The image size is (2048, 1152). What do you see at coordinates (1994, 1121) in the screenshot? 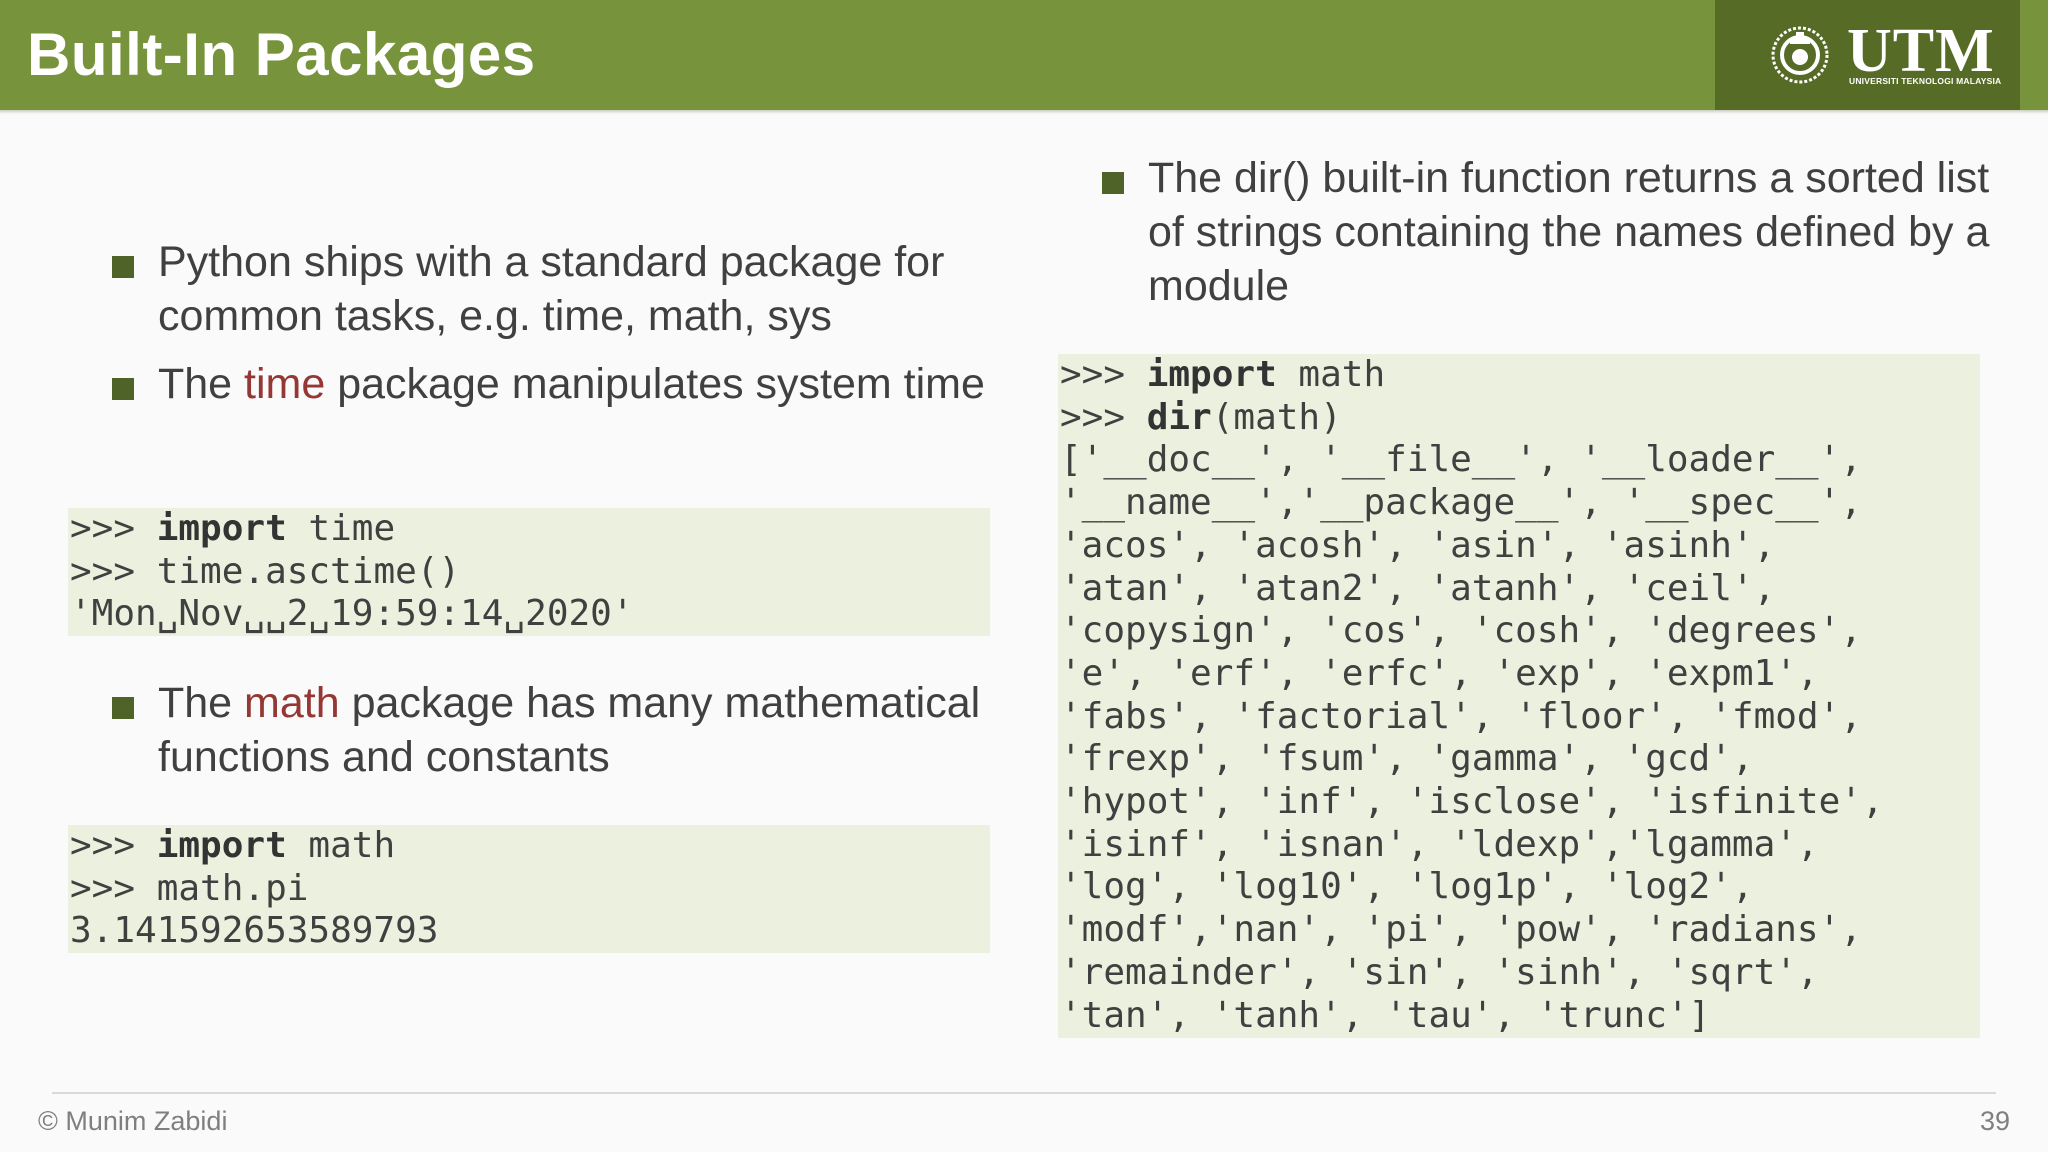
I see `page-number: 39` at bounding box center [1994, 1121].